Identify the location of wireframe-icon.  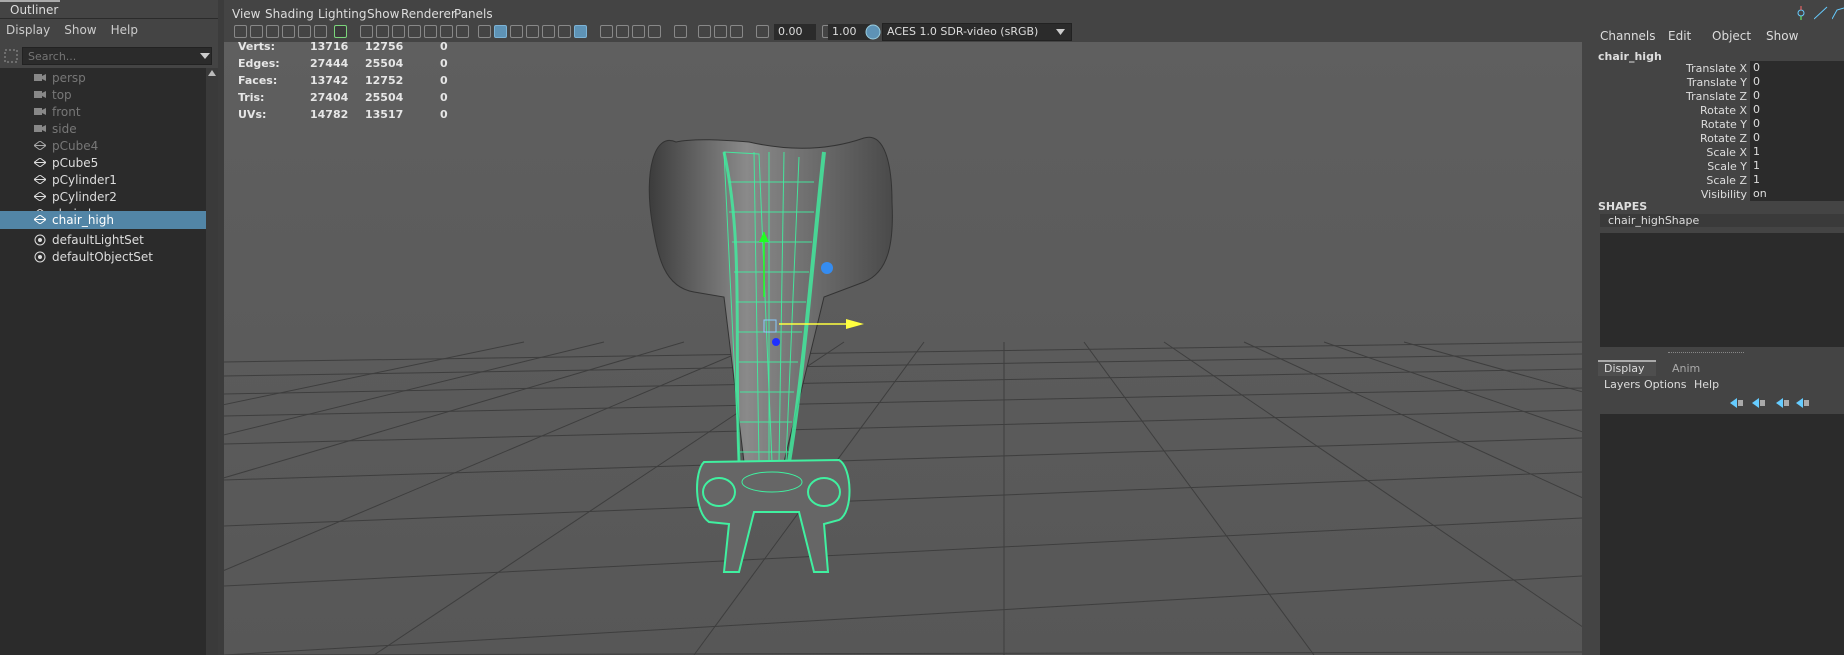
(484, 31).